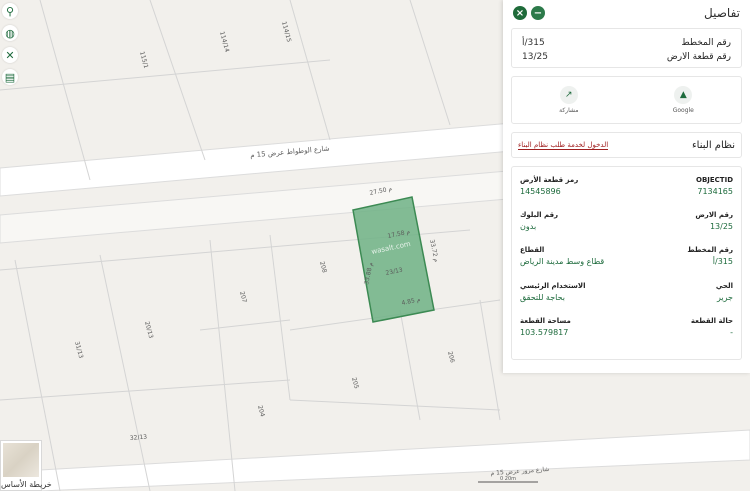 The height and width of the screenshot is (491, 750). I want to click on district-label: الحي, so click(724, 285).